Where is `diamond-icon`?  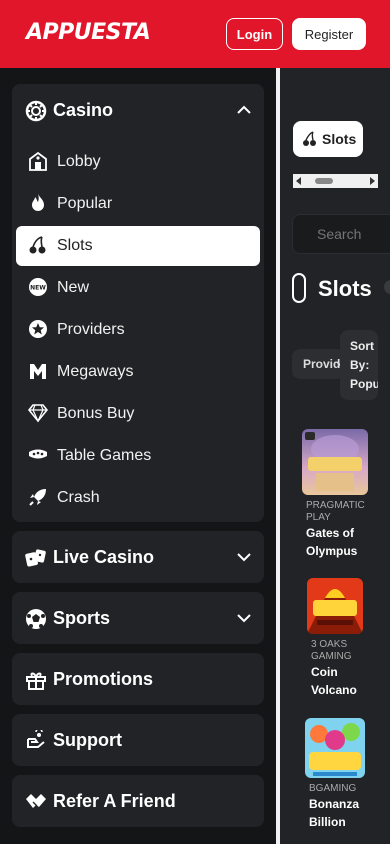 diamond-icon is located at coordinates (38, 413).